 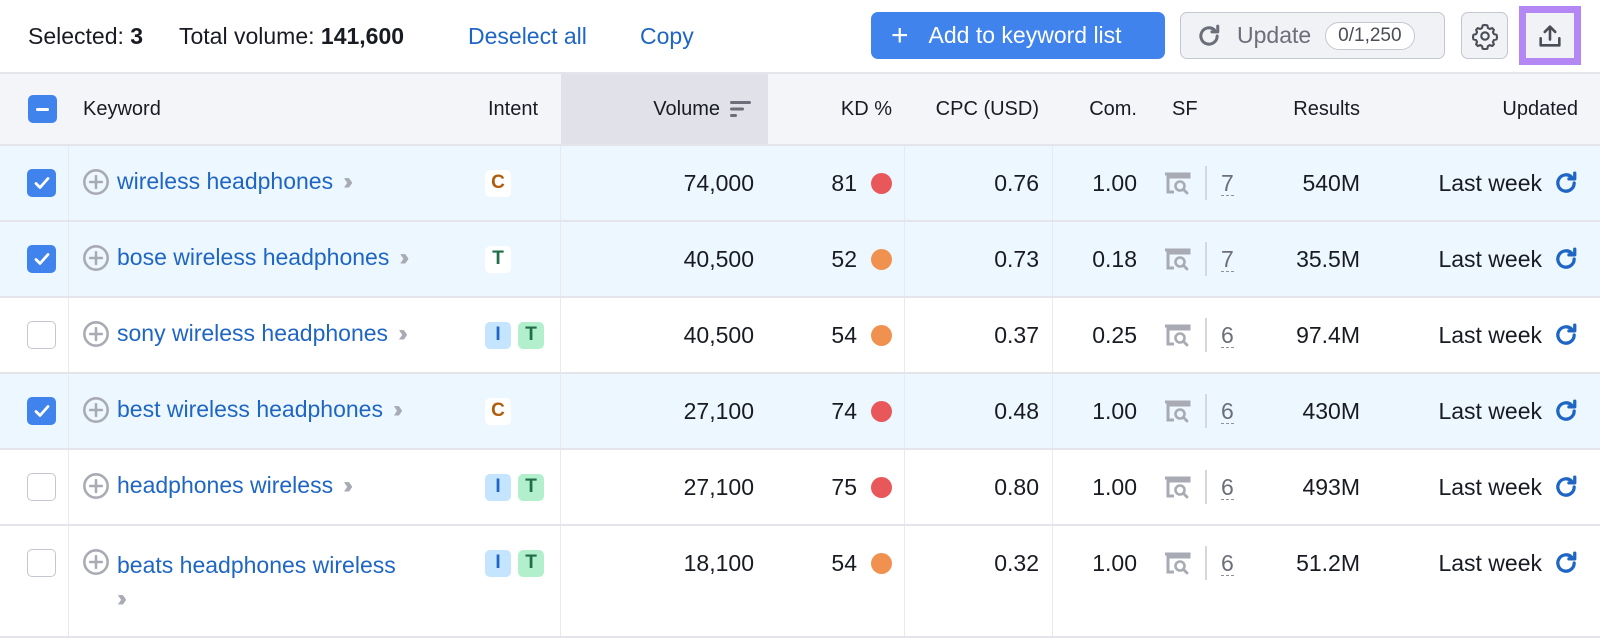 What do you see at coordinates (527, 36) in the screenshot?
I see `deselect-all-link: Deselect all` at bounding box center [527, 36].